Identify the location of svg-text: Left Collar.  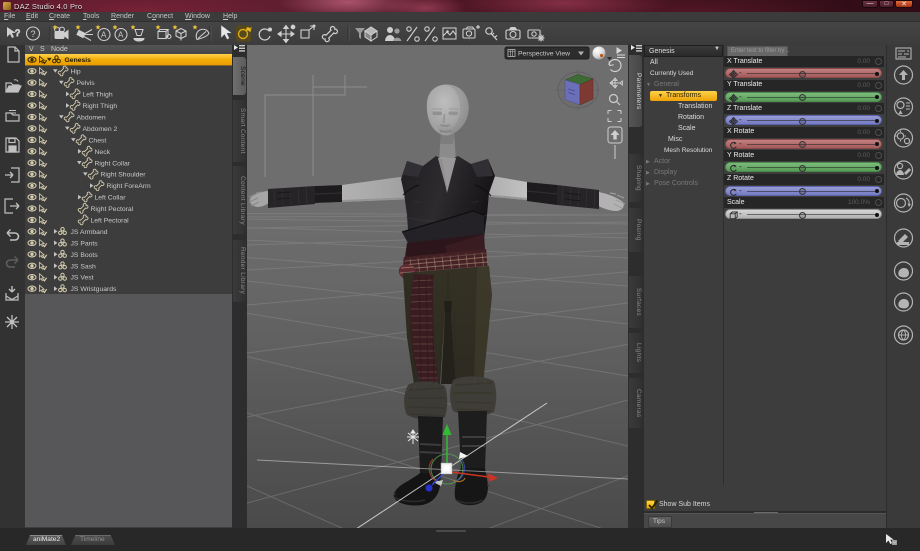
(111, 198).